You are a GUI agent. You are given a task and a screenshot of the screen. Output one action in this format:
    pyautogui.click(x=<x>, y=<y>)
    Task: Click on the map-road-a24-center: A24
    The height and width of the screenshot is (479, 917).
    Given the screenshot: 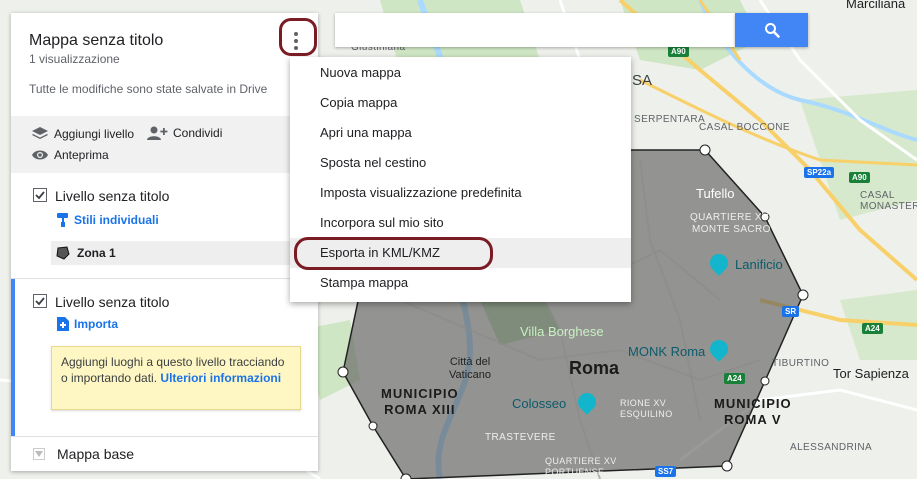 What is the action you would take?
    pyautogui.click(x=734, y=378)
    